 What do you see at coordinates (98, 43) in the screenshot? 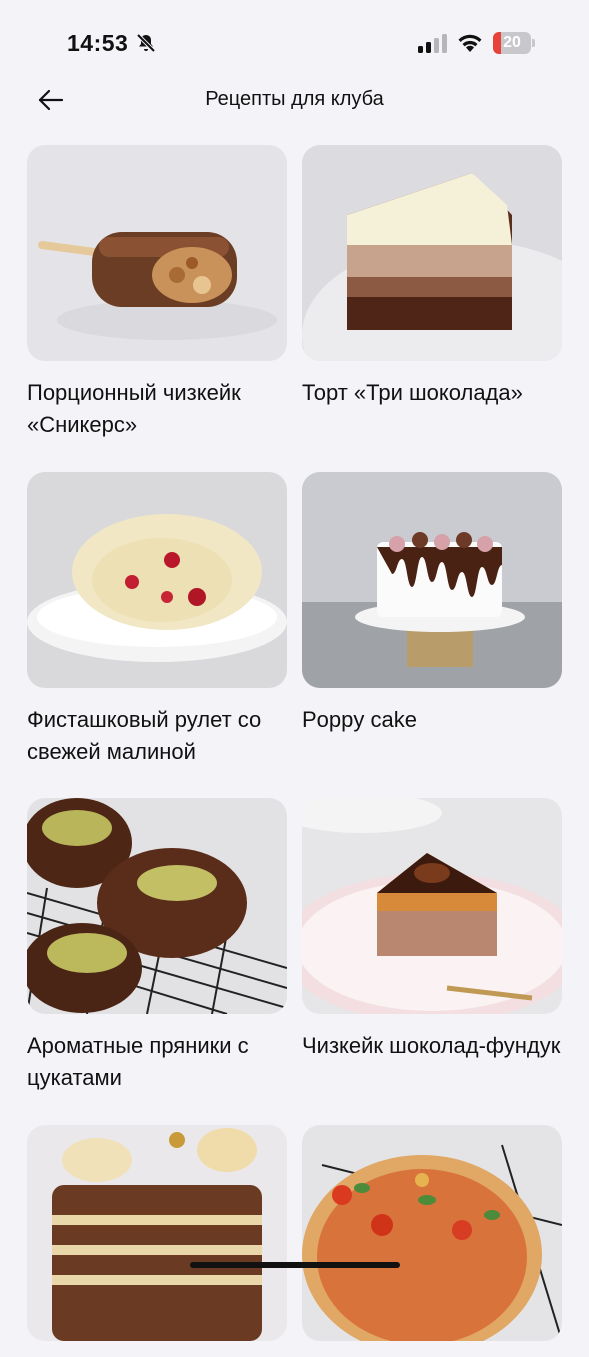
I see `status-time: 14:53` at bounding box center [98, 43].